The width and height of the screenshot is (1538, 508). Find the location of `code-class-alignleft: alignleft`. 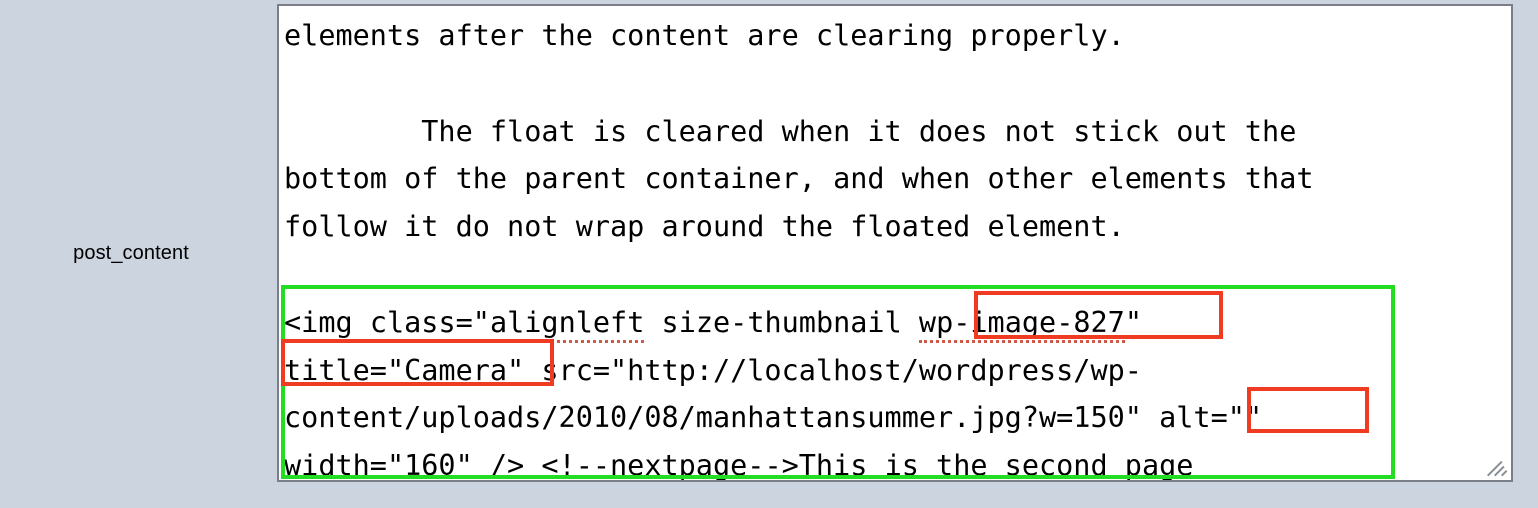

code-class-alignleft: alignleft is located at coordinates (567, 324).